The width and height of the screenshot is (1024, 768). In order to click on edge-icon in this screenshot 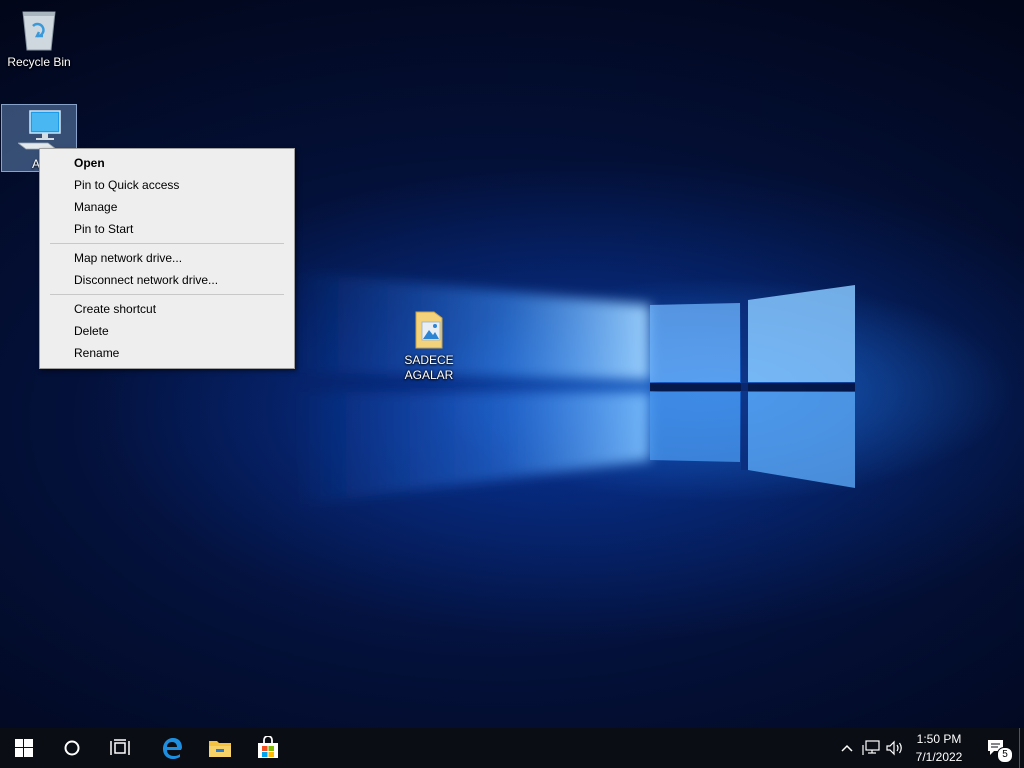, I will do `click(172, 748)`.